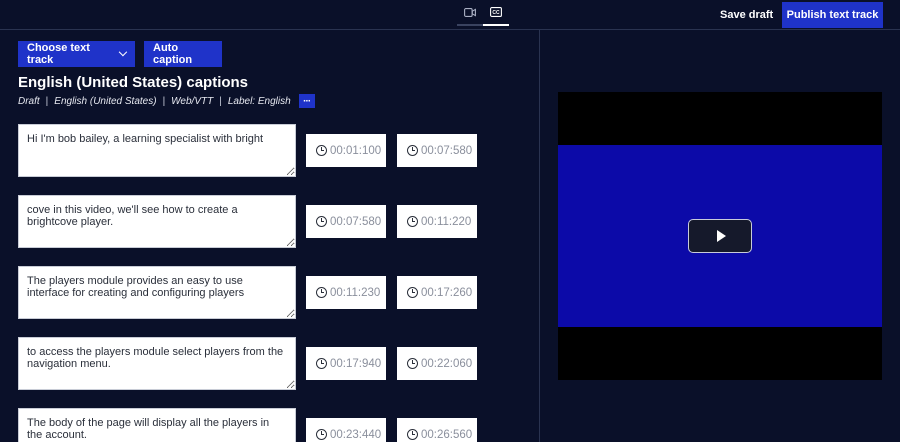  I want to click on cue-end-value: 00:07:580, so click(447, 150).